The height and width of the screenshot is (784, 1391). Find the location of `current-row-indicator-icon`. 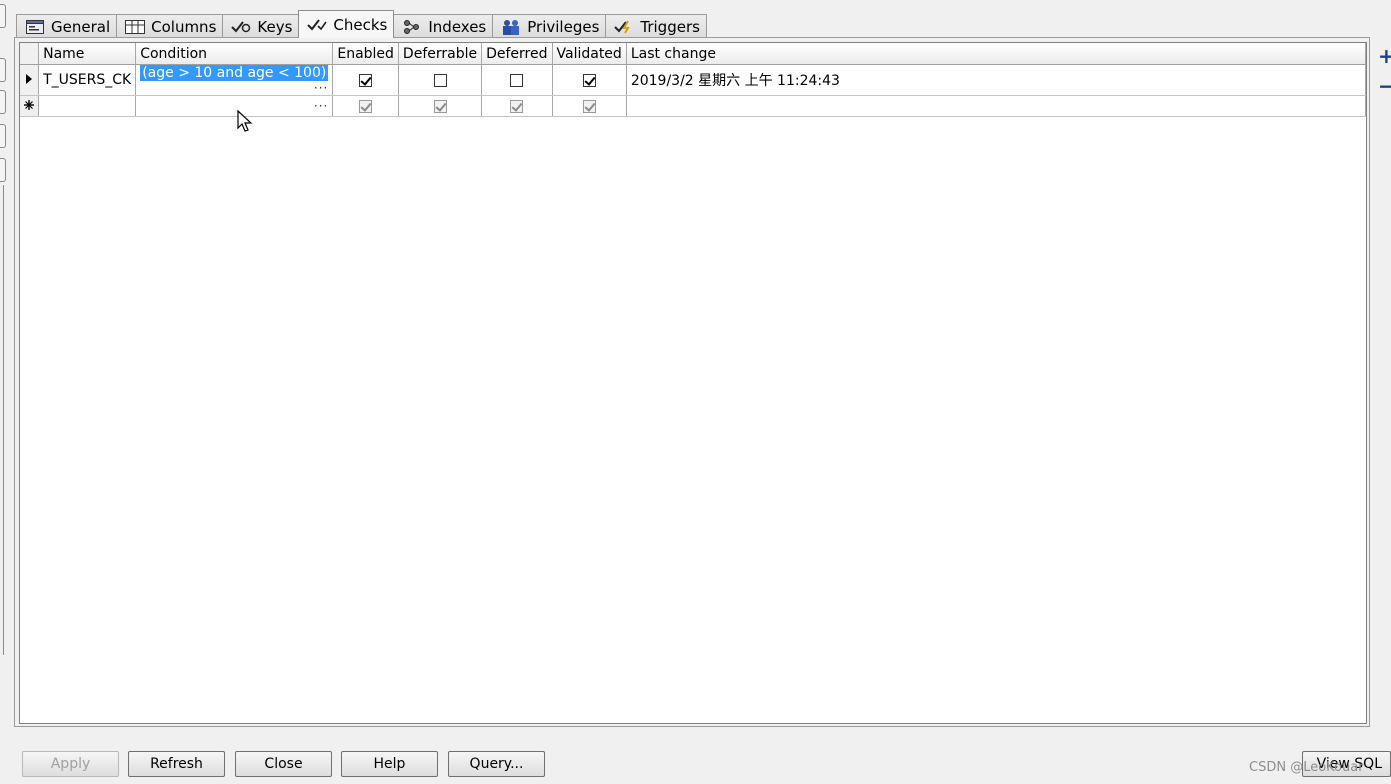

current-row-indicator-icon is located at coordinates (30, 80).